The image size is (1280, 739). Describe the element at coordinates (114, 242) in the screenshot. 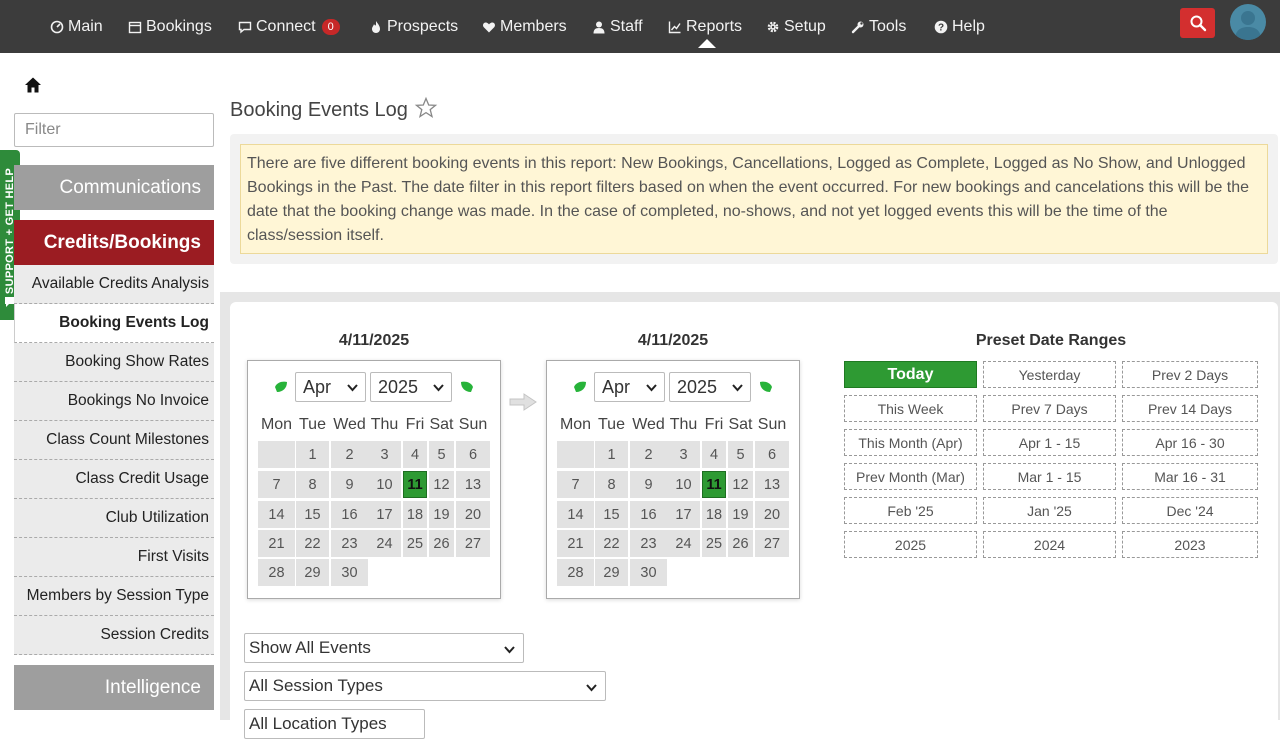

I see `sidebar-section-credits-bookings: Credits/Bookings` at that location.